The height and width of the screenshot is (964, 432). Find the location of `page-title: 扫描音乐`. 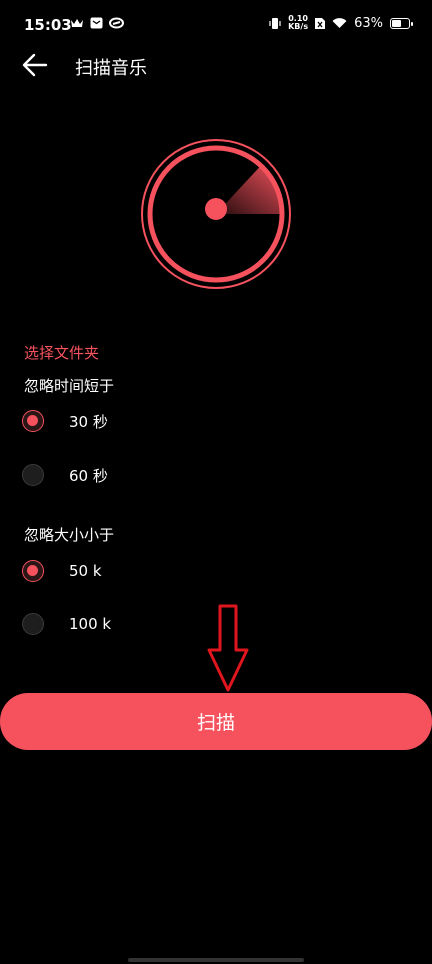

page-title: 扫描音乐 is located at coordinates (111, 68).